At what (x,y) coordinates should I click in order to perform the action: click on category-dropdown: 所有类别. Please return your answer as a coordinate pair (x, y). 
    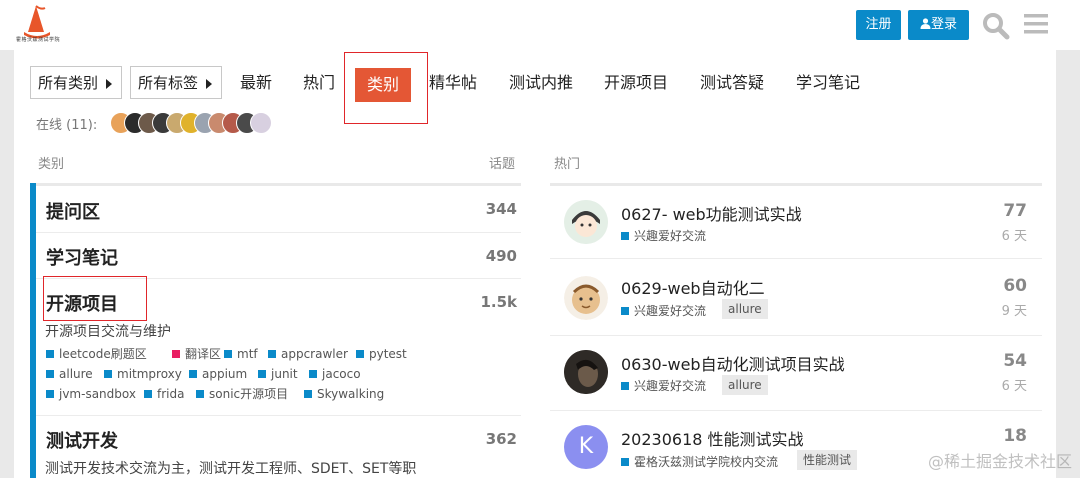
    Looking at the image, I should click on (76, 82).